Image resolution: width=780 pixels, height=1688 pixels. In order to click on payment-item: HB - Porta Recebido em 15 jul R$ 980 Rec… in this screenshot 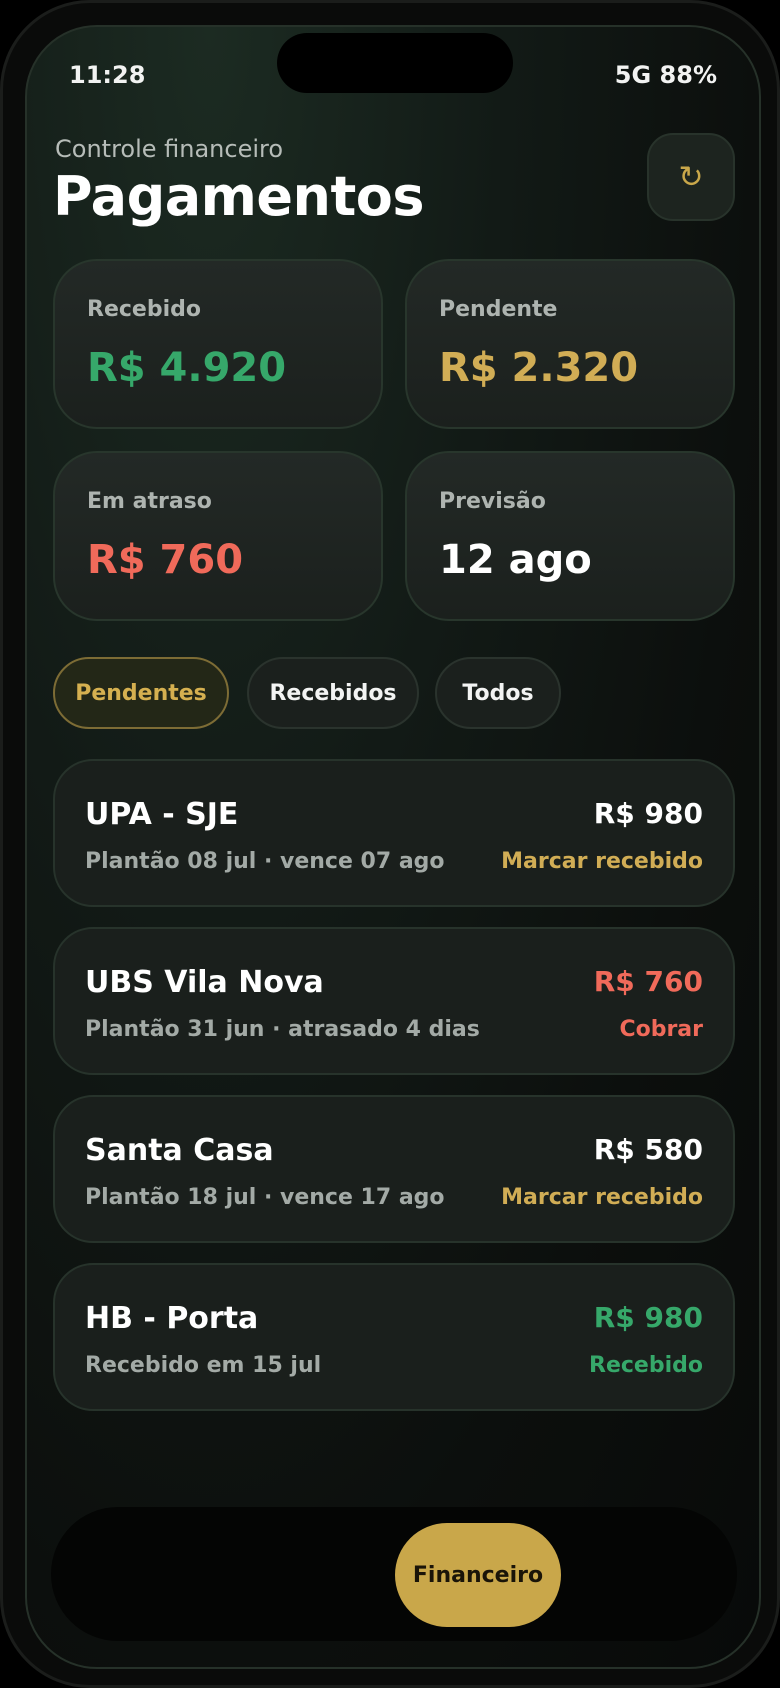, I will do `click(394, 1337)`.